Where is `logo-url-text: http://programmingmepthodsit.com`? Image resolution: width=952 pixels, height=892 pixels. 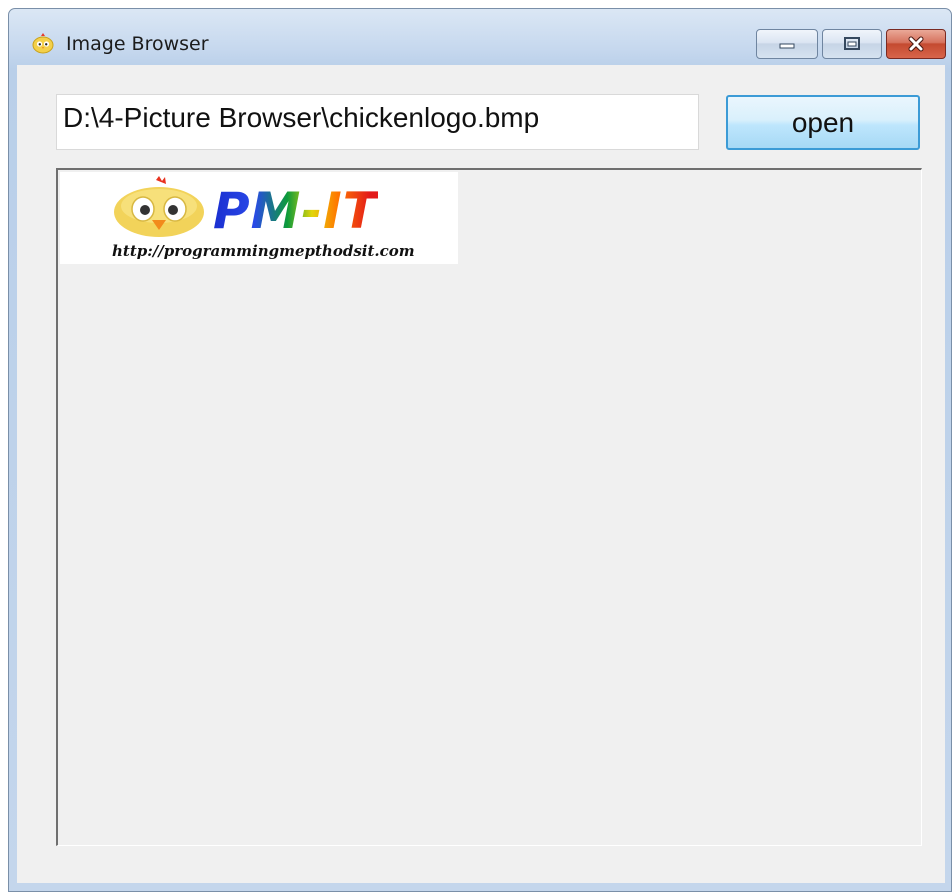
logo-url-text: http://programmingmepthodsit.com is located at coordinates (263, 251).